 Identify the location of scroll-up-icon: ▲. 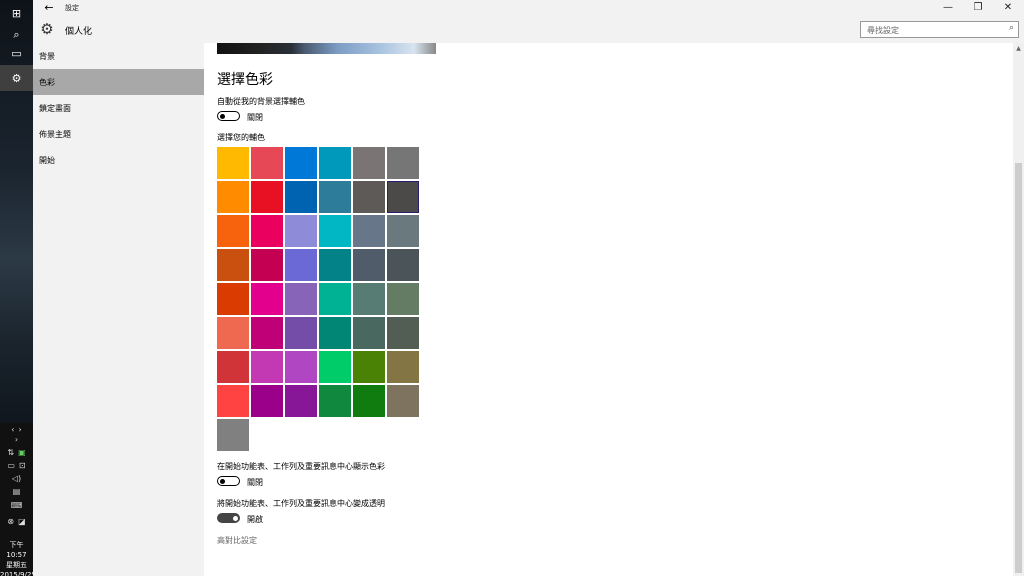
(1018, 48).